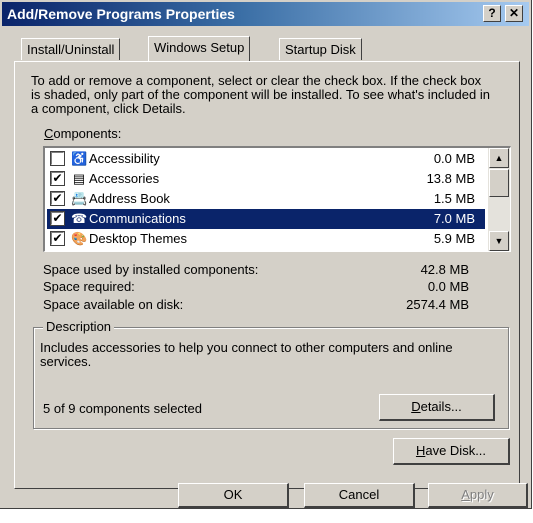  What do you see at coordinates (83, 133) in the screenshot?
I see `components-label: Components:` at bounding box center [83, 133].